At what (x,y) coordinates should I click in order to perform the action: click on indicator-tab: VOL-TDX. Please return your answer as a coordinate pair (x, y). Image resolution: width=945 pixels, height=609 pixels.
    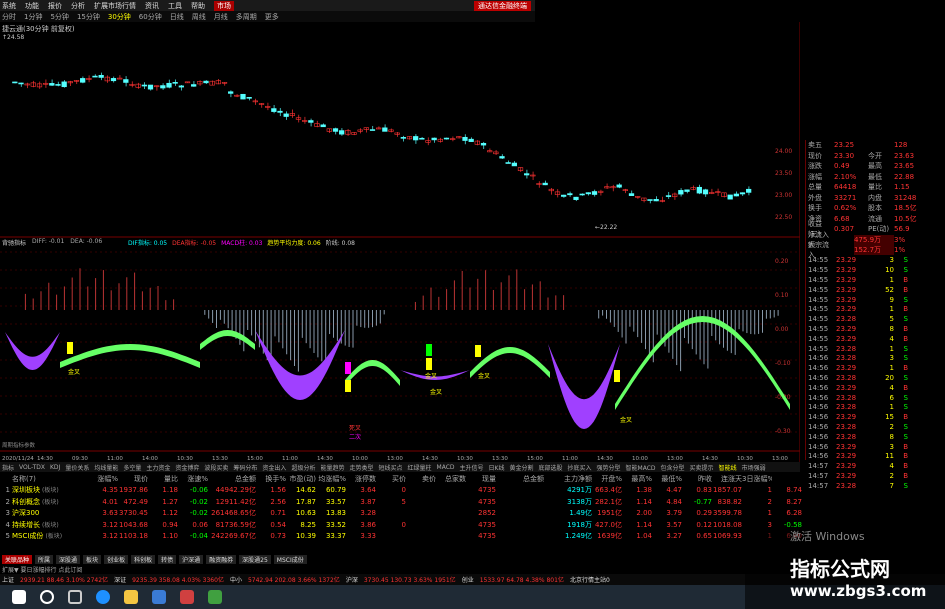
    Looking at the image, I should click on (32, 467).